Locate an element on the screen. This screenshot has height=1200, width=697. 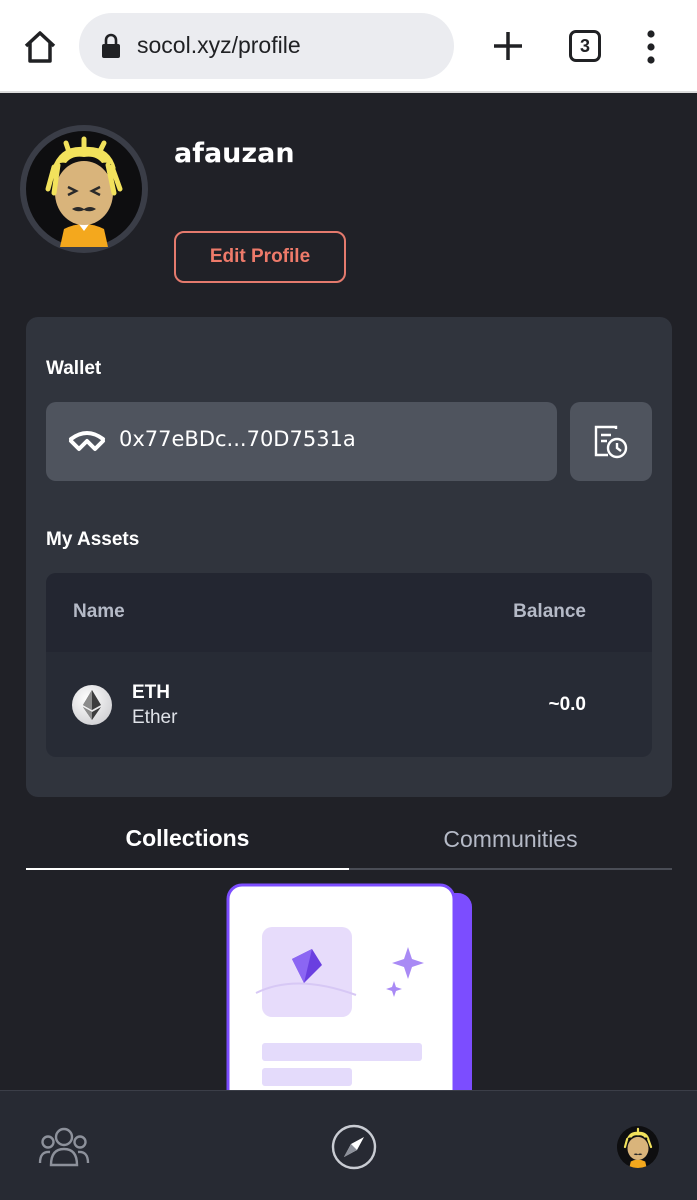
compass-icon is located at coordinates (354, 1147).